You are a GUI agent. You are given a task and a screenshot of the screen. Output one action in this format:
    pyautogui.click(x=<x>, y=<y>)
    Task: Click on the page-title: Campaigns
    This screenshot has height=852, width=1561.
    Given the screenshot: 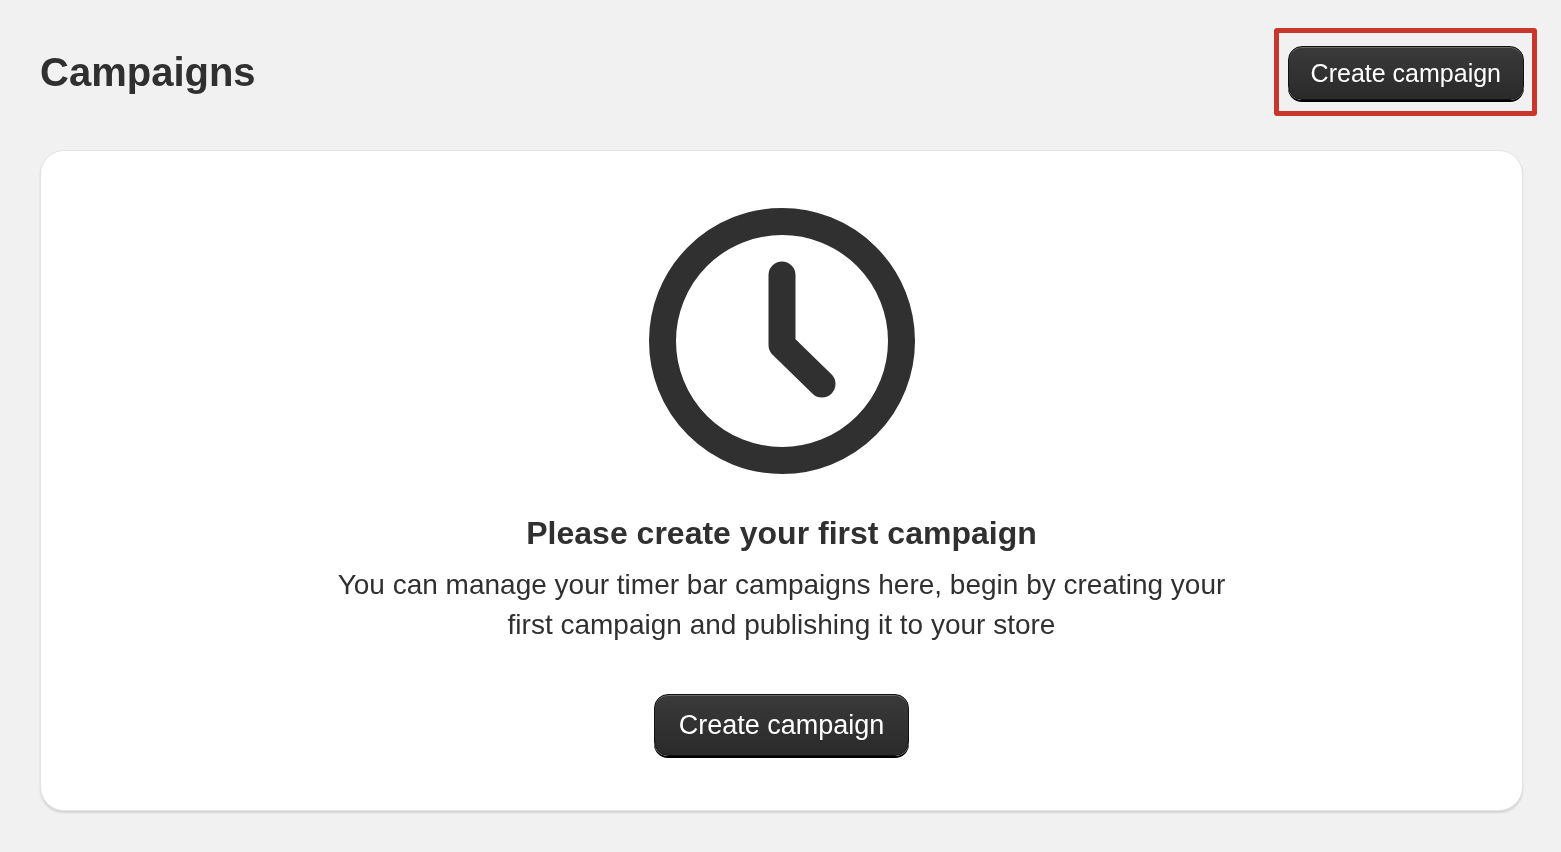 What is the action you would take?
    pyautogui.click(x=148, y=72)
    